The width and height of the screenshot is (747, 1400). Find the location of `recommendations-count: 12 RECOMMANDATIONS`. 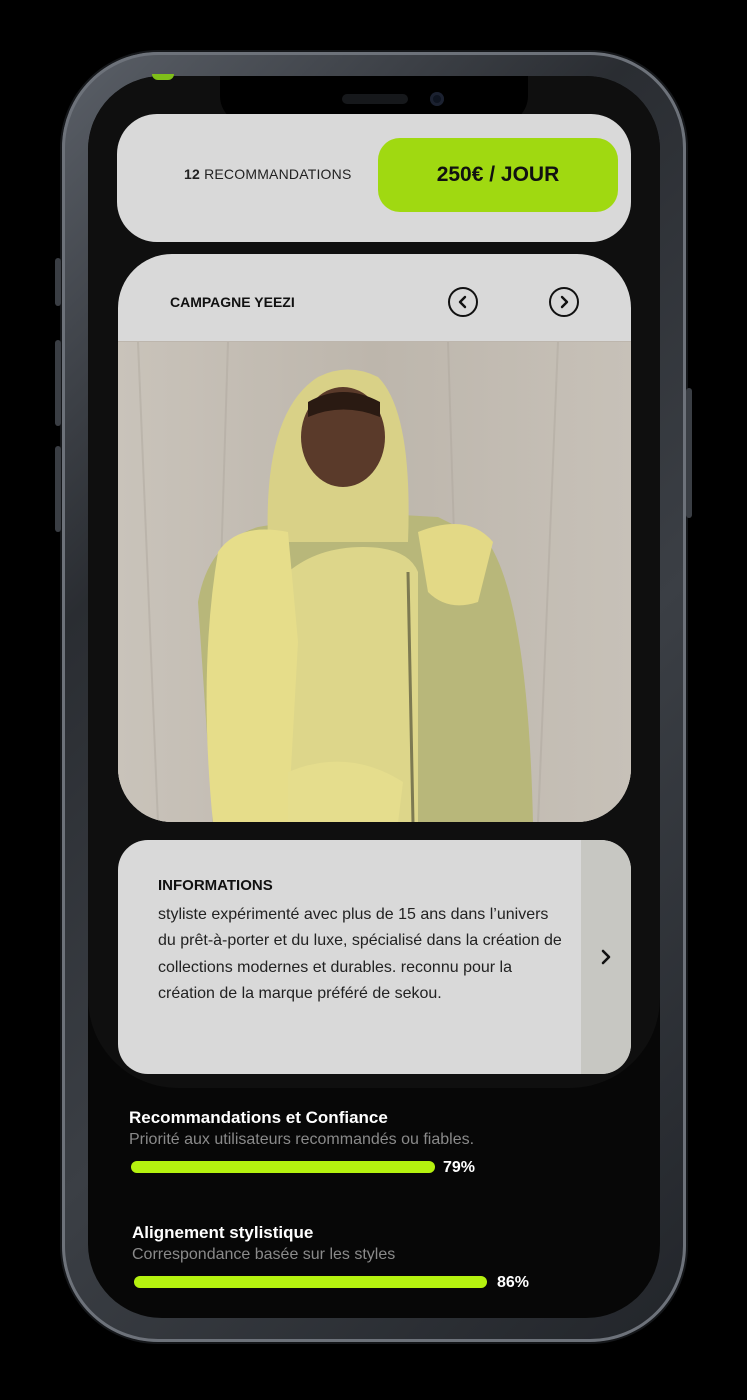

recommendations-count: 12 RECOMMANDATIONS is located at coordinates (268, 174).